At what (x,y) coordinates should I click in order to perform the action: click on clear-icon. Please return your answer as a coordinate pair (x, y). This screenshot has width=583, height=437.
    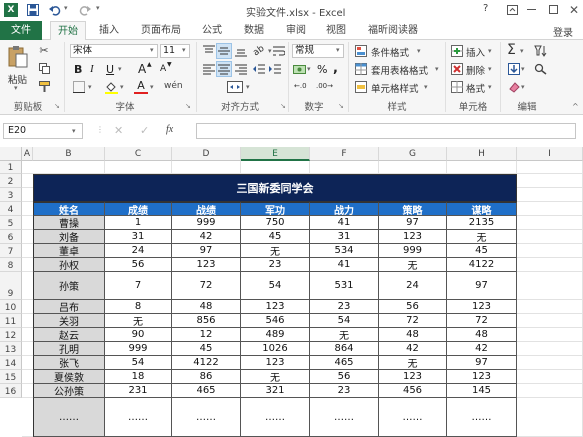
    Looking at the image, I should click on (514, 87).